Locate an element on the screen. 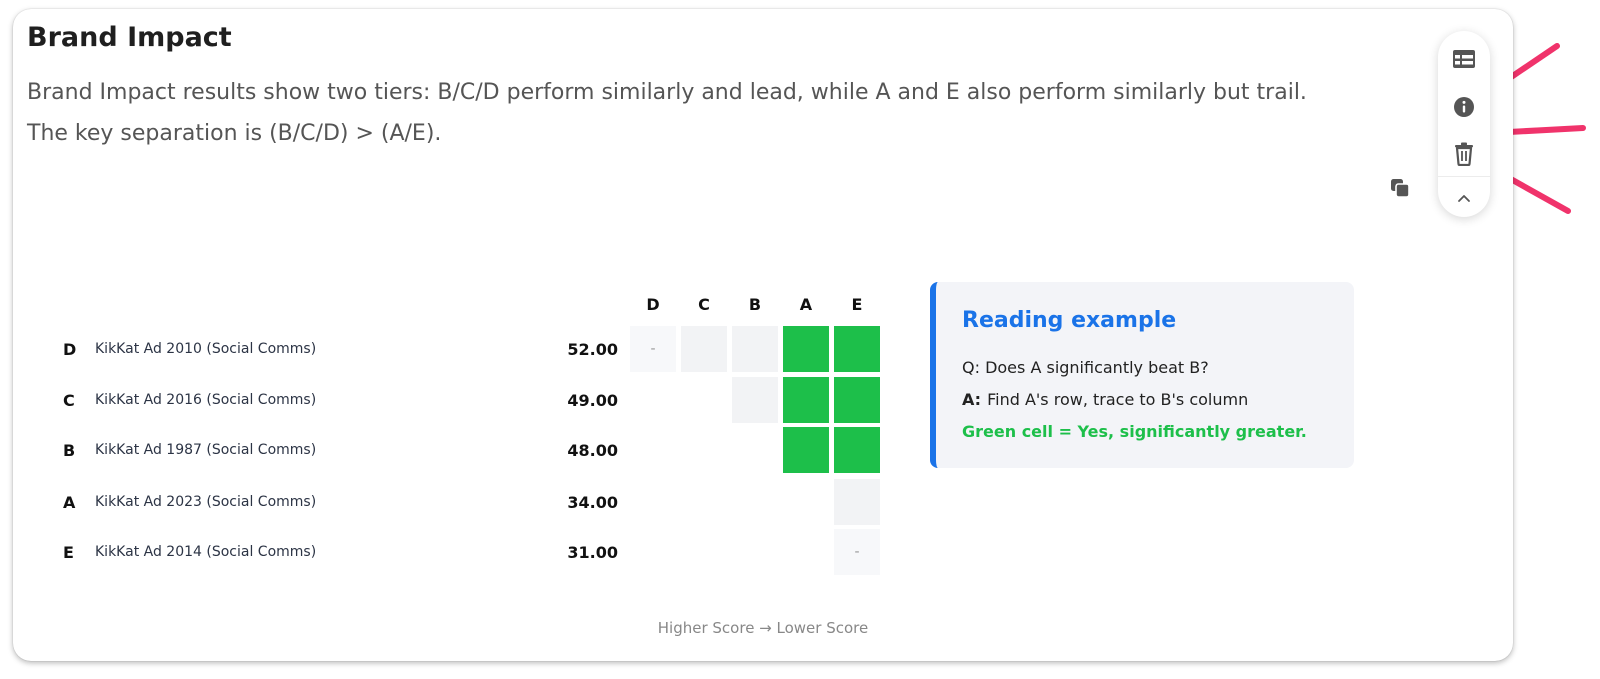 This screenshot has width=1600, height=679. copy-button is located at coordinates (1400, 188).